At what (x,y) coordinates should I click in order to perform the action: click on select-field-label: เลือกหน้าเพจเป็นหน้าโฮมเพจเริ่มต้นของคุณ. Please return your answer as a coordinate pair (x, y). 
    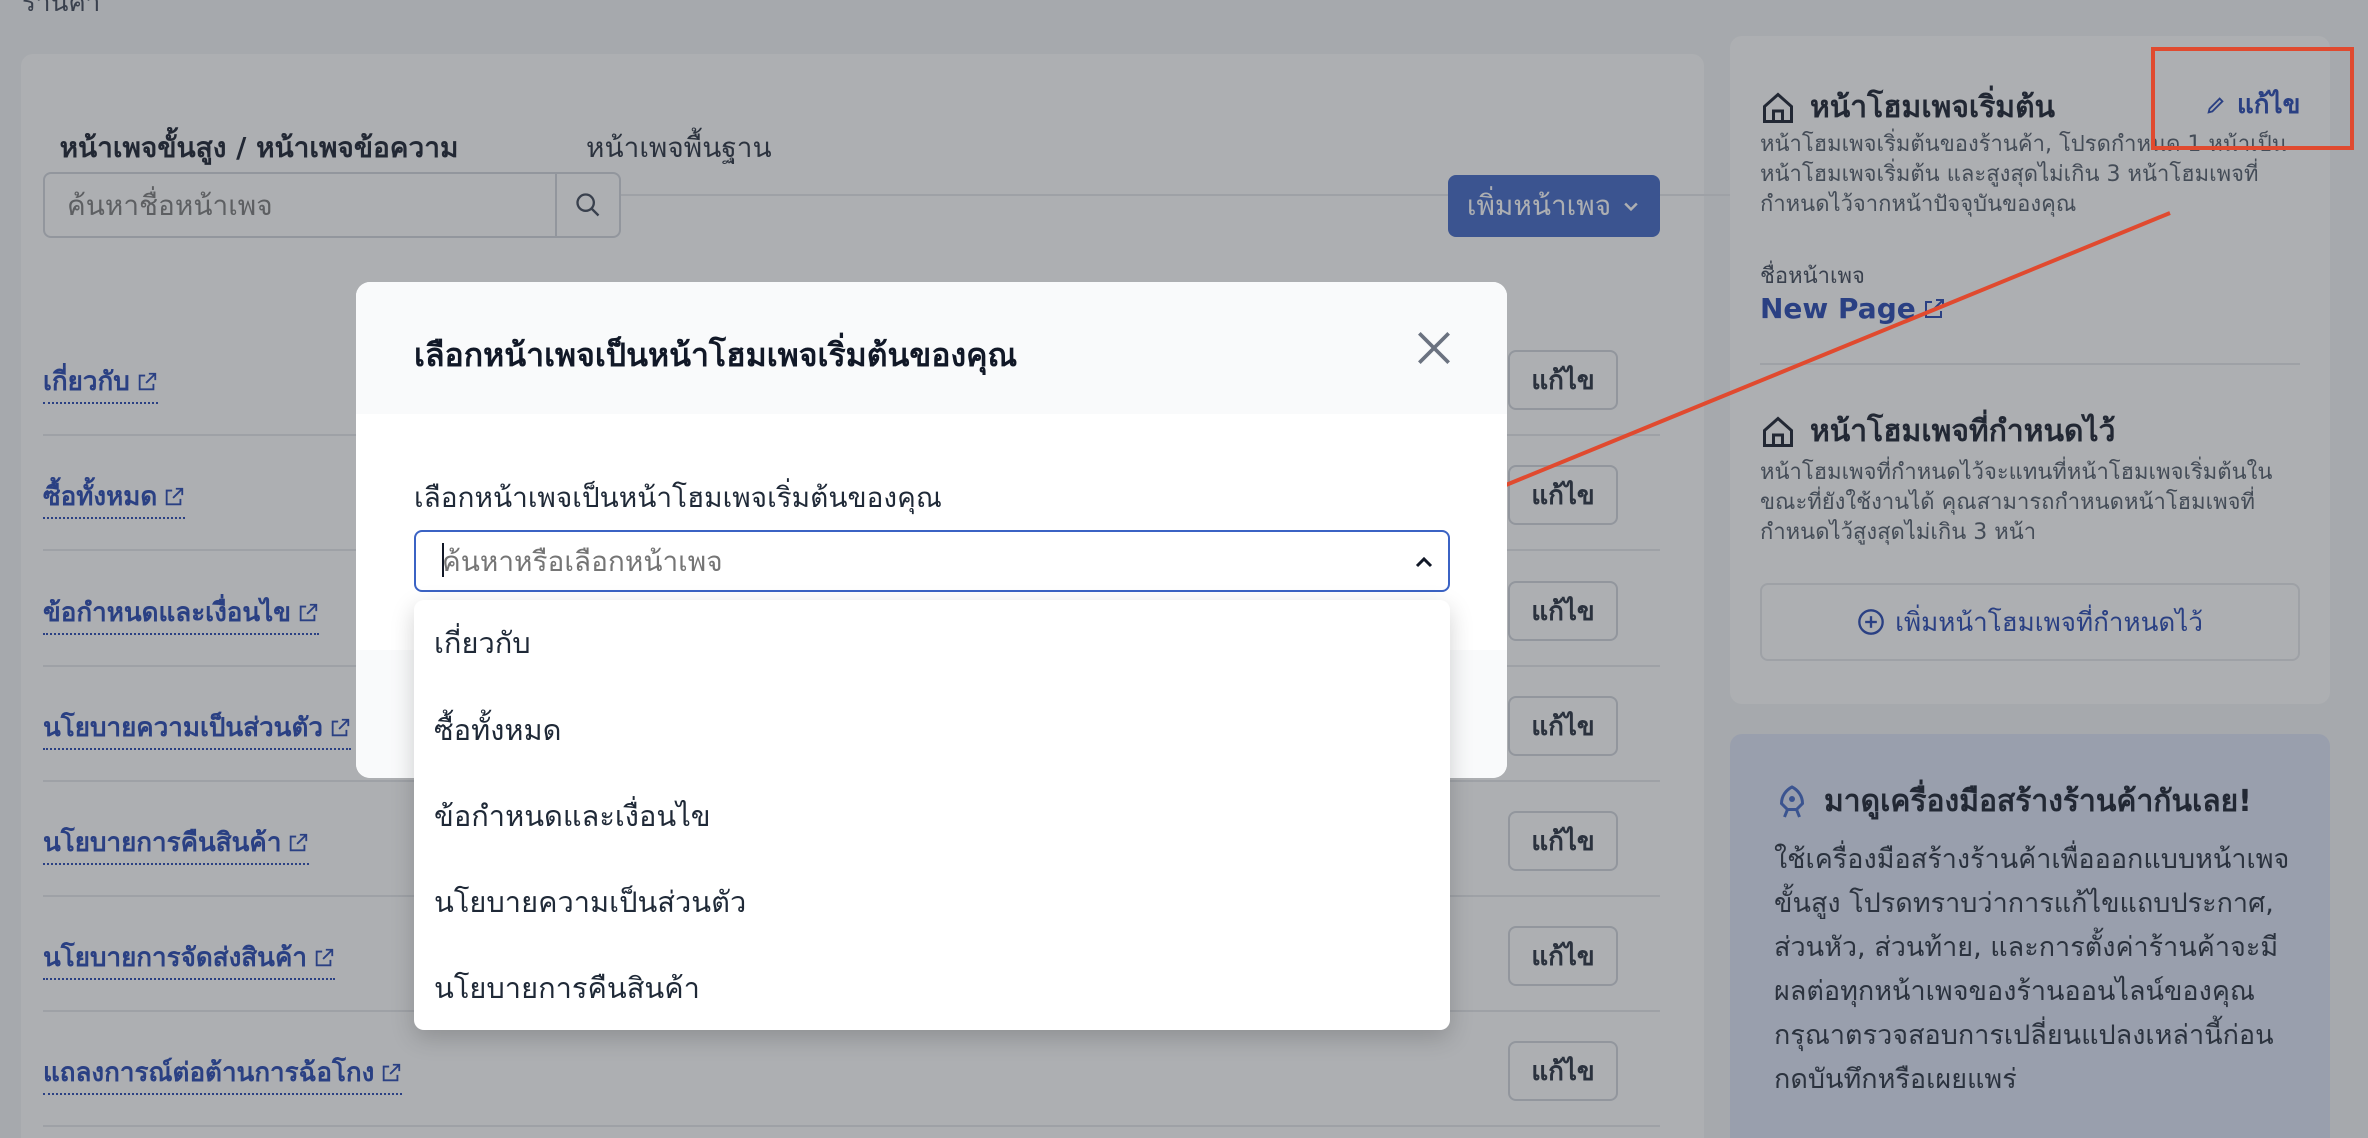
    Looking at the image, I should click on (678, 497).